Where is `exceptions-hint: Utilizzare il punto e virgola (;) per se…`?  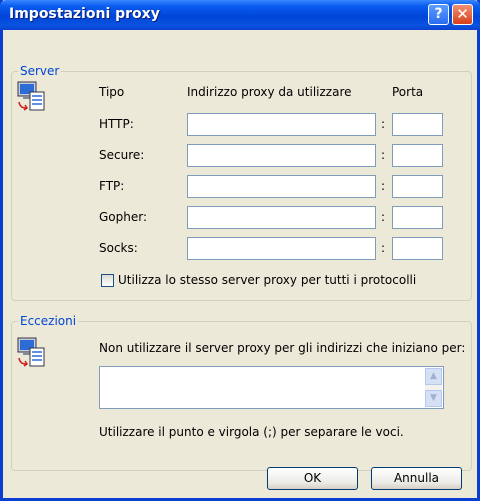 exceptions-hint: Utilizzare il punto e virgola (;) per se… is located at coordinates (251, 432).